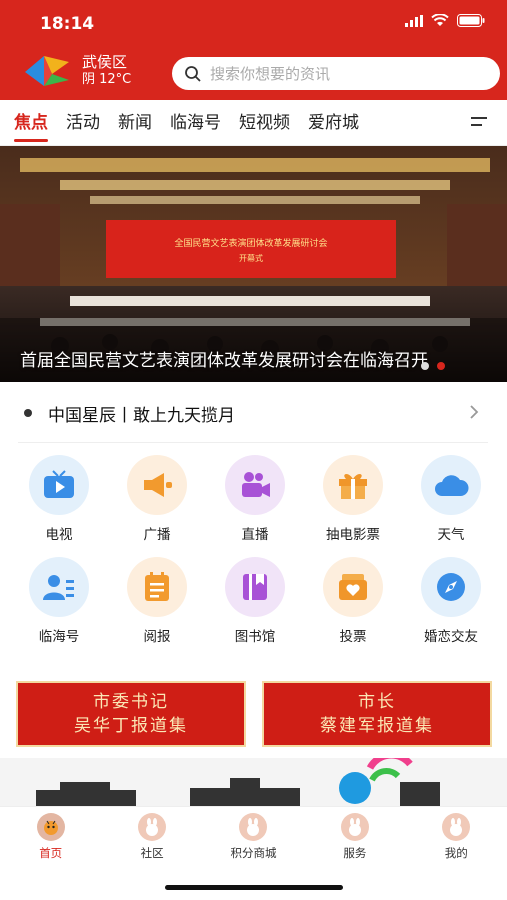 The image size is (507, 900). Describe the element at coordinates (471, 20) in the screenshot. I see `battery-icon` at that location.